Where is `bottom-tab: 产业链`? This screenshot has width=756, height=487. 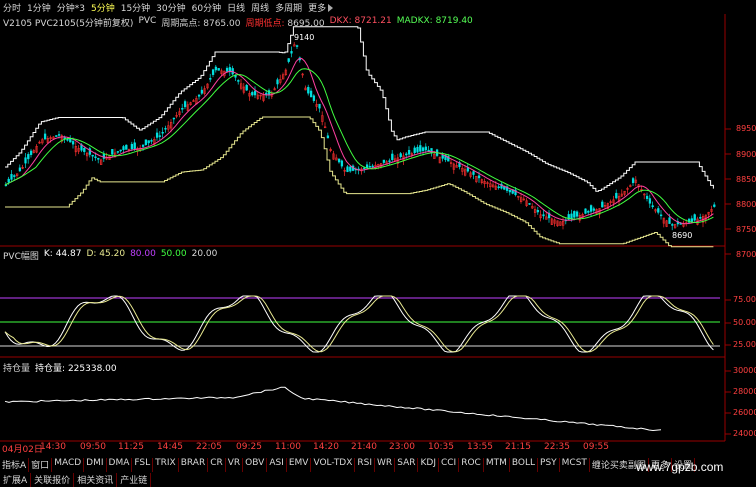
bottom-tab: 产业链 is located at coordinates (134, 480).